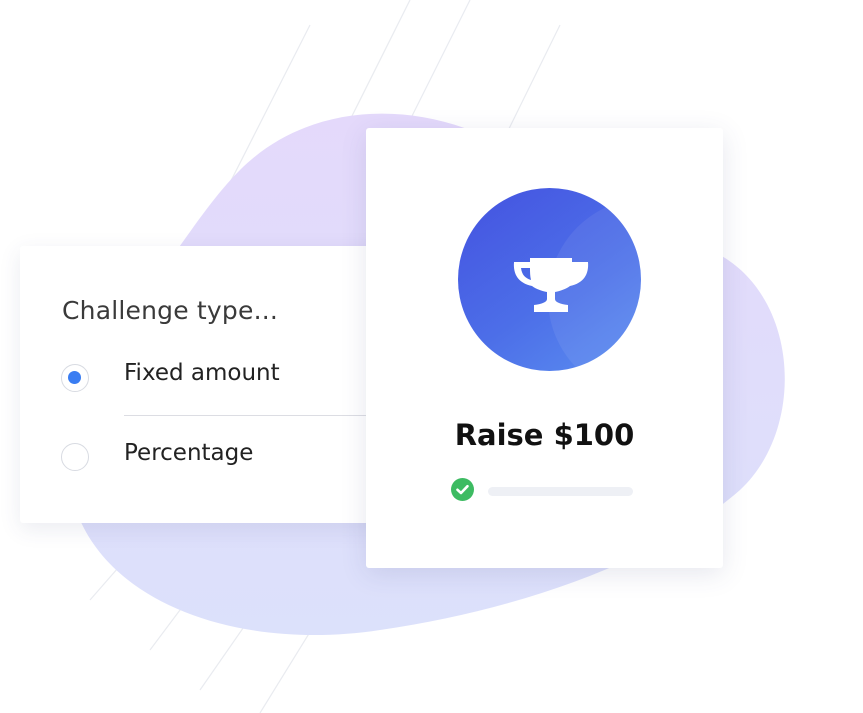  I want to click on fixed-amount-radio, so click(75, 378).